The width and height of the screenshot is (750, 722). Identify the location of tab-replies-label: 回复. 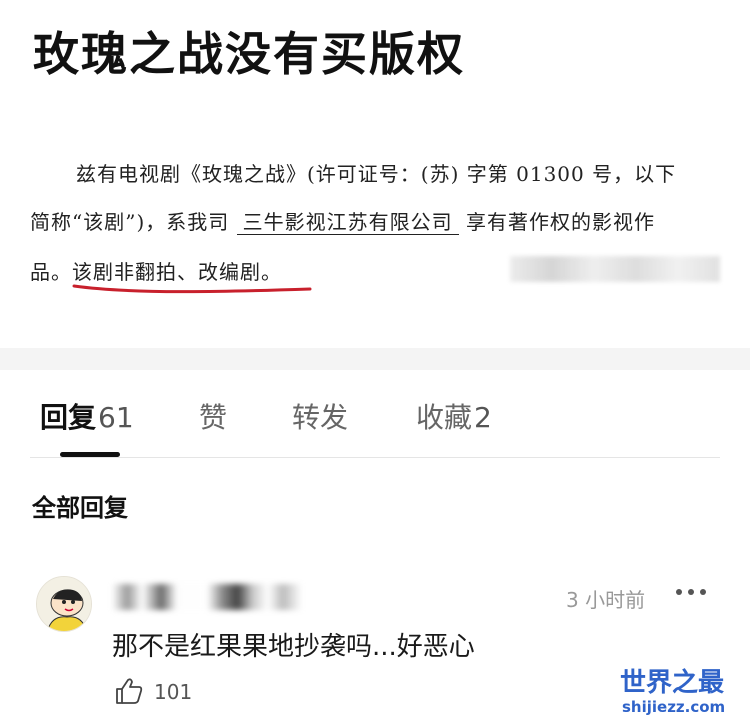
(68, 417).